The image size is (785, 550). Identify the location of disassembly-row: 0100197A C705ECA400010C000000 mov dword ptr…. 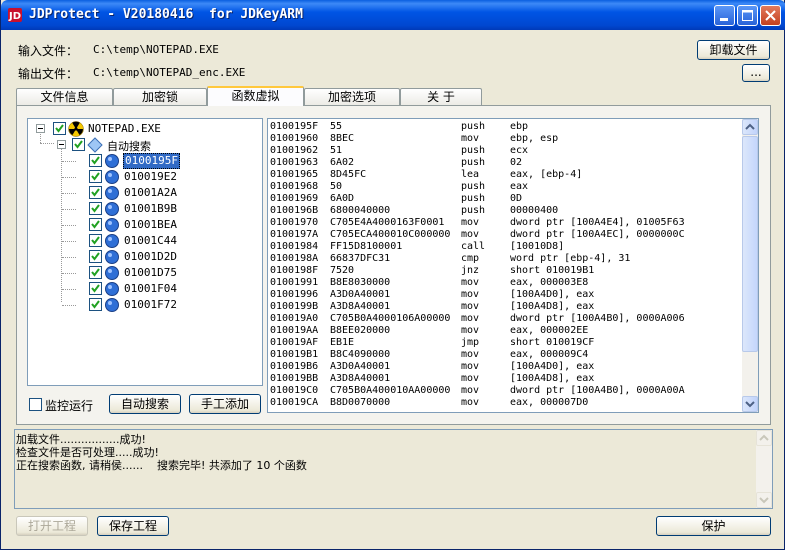
(505, 235).